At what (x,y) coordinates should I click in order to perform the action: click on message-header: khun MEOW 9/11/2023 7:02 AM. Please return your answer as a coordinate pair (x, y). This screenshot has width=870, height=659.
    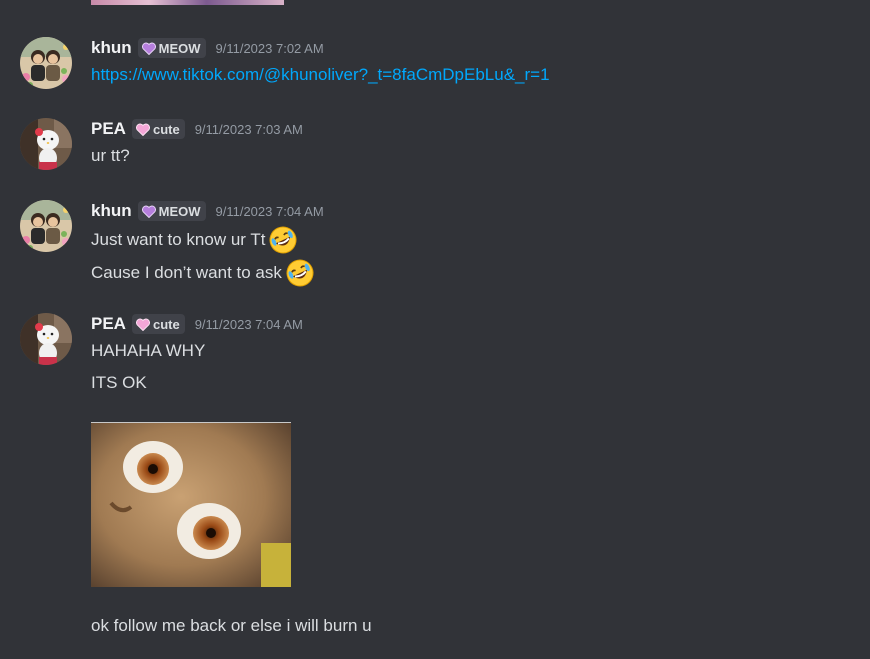
    Looking at the image, I should click on (207, 48).